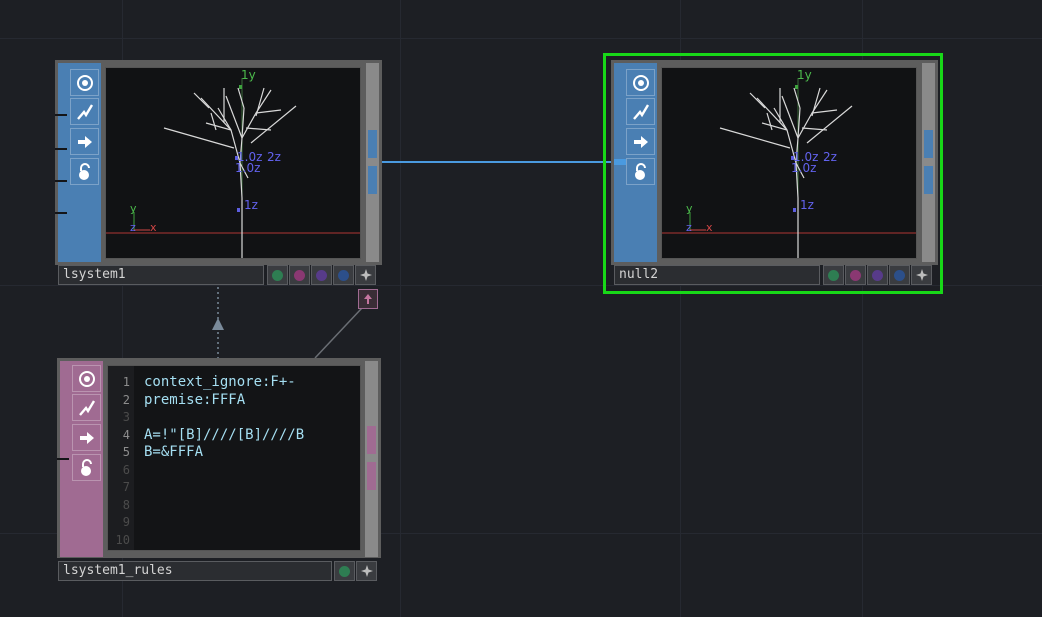 The width and height of the screenshot is (1042, 617). I want to click on line-number: 9, so click(126, 522).